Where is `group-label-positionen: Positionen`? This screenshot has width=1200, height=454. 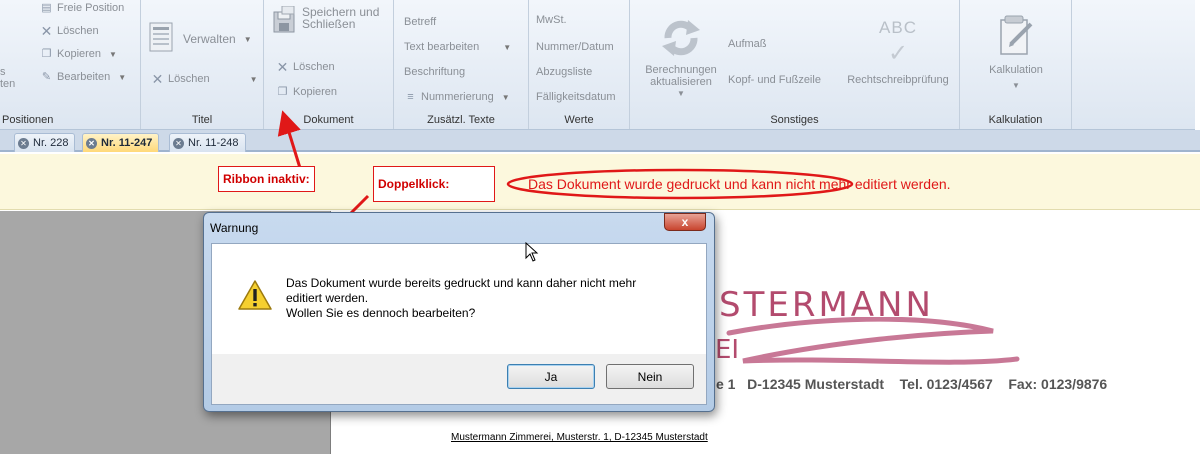 group-label-positionen: Positionen is located at coordinates (28, 120).